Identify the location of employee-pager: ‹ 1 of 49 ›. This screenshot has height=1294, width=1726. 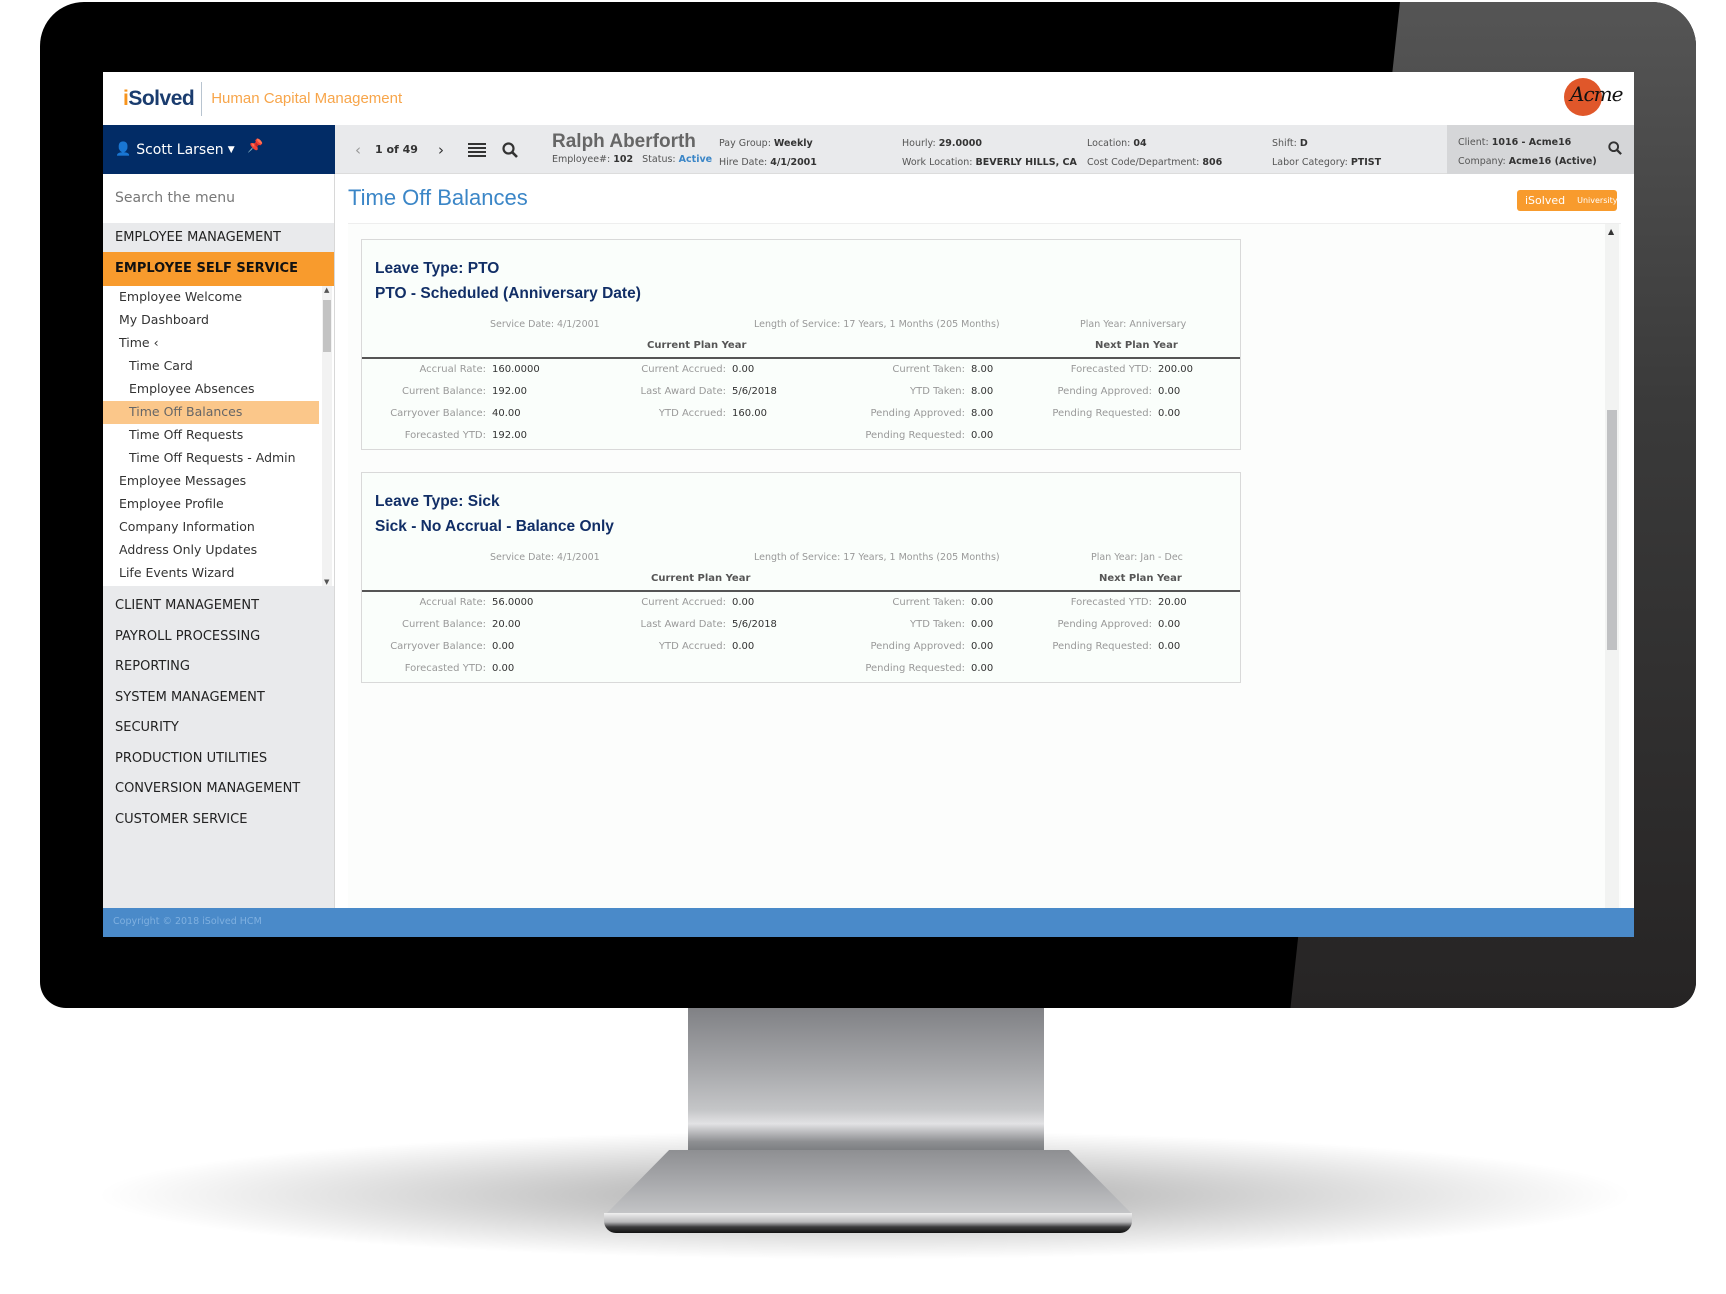
(434, 149).